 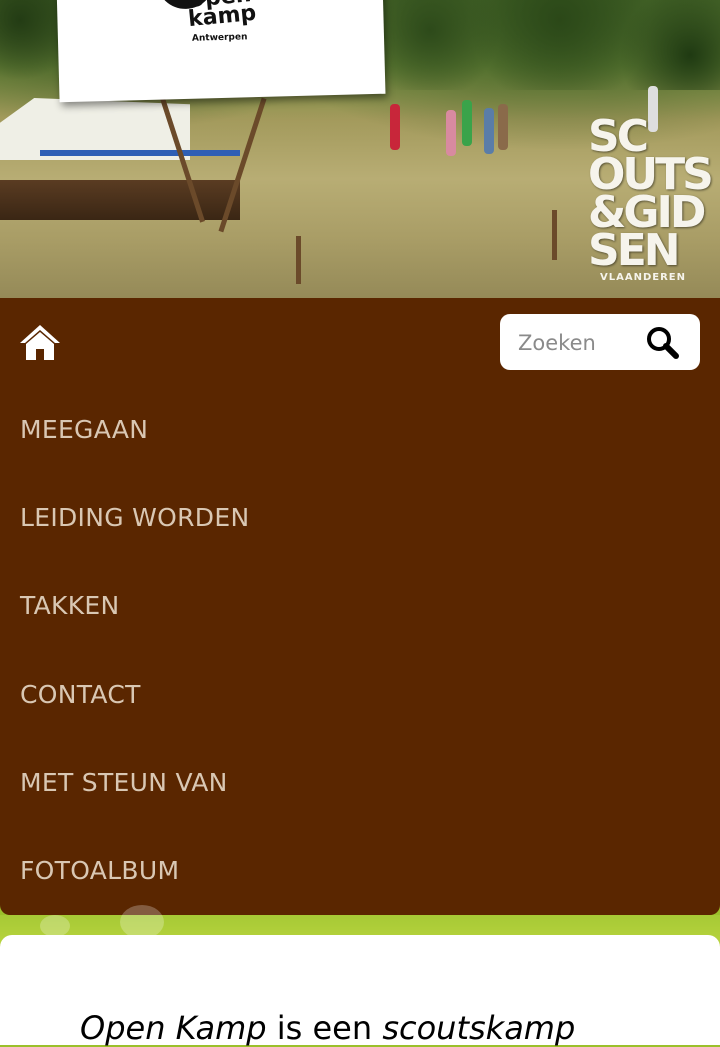 What do you see at coordinates (360, 784) in the screenshot?
I see `nav-item-met-steun-van: MET STEUN VAN` at bounding box center [360, 784].